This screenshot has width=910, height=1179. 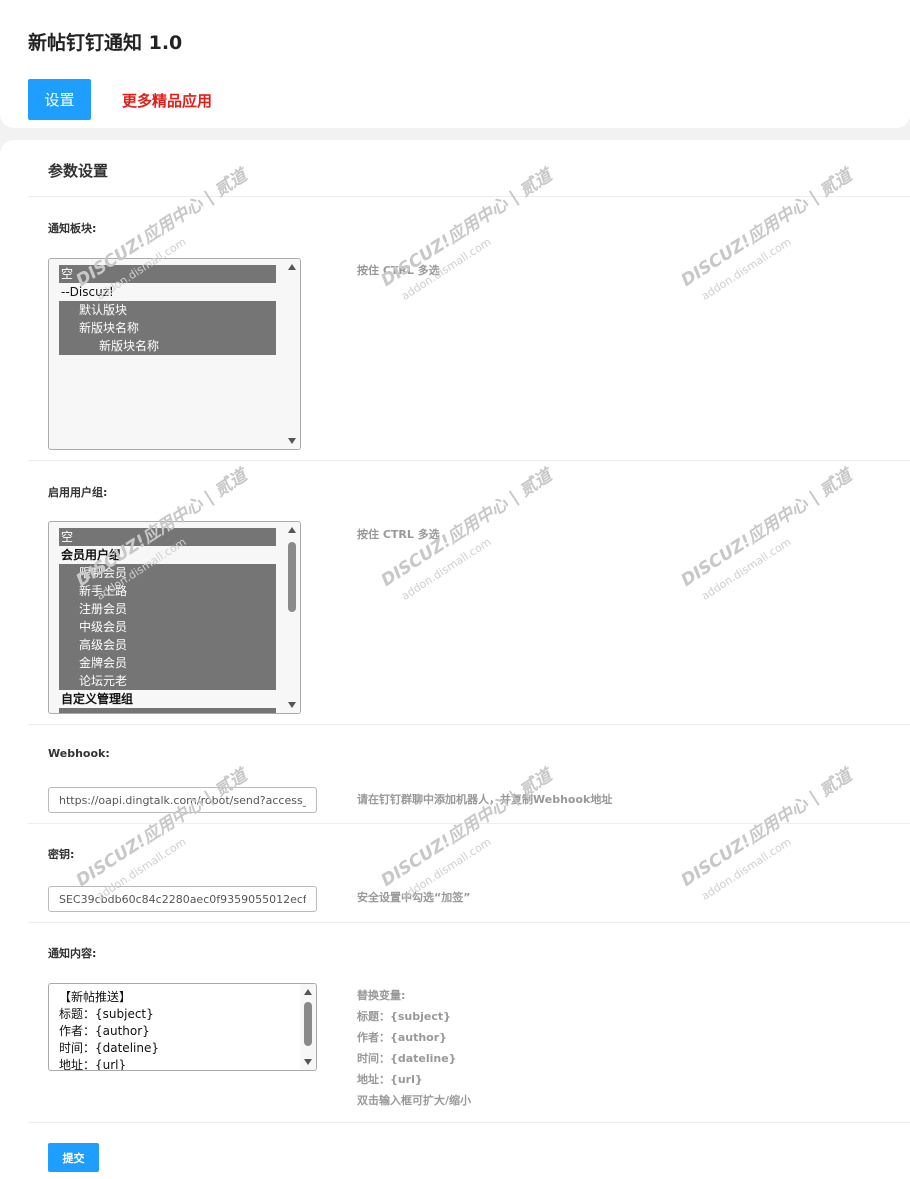 I want to click on content-line: 作者：{author}, so click(x=104, y=1031).